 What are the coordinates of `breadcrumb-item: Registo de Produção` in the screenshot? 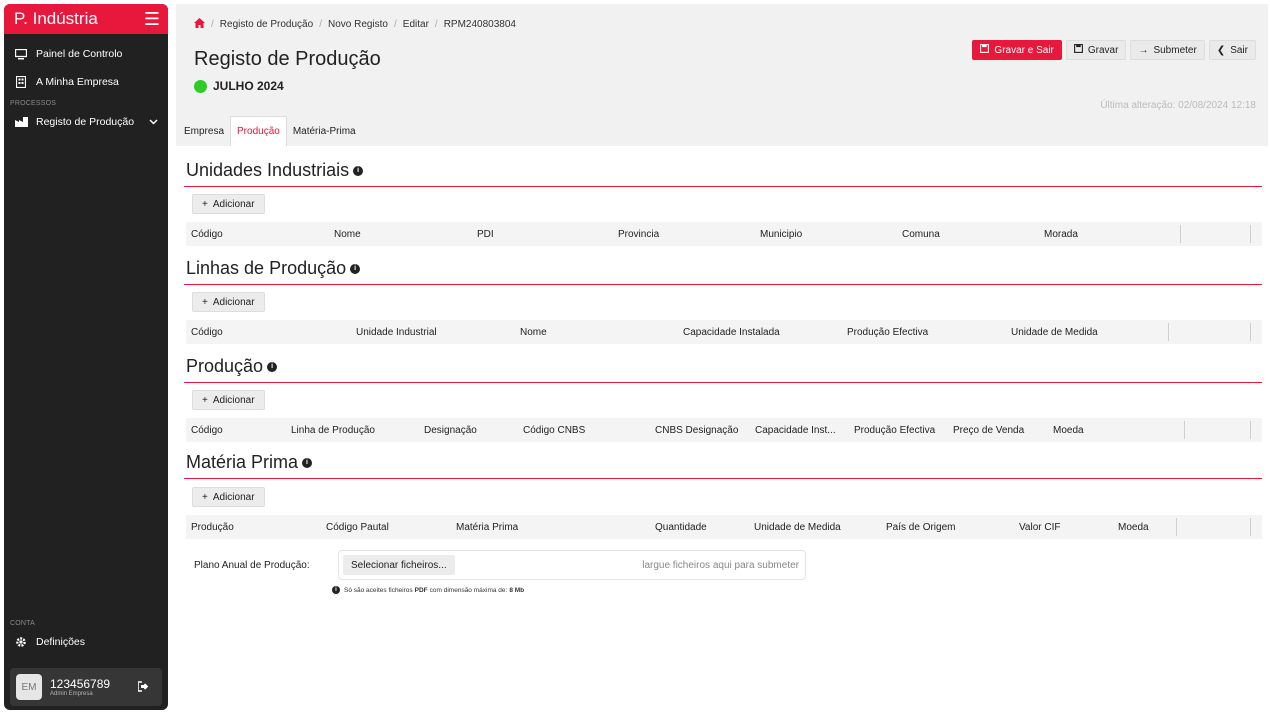 It's located at (266, 24).